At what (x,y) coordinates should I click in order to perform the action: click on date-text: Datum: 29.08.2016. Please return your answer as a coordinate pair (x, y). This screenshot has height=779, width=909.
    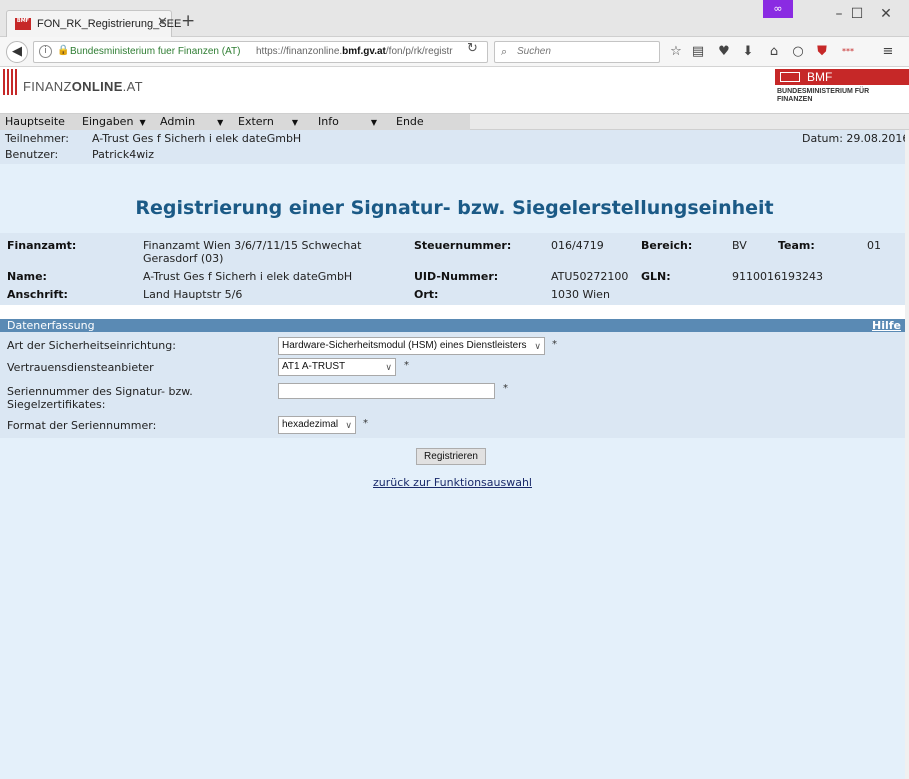
    Looking at the image, I should click on (855, 138).